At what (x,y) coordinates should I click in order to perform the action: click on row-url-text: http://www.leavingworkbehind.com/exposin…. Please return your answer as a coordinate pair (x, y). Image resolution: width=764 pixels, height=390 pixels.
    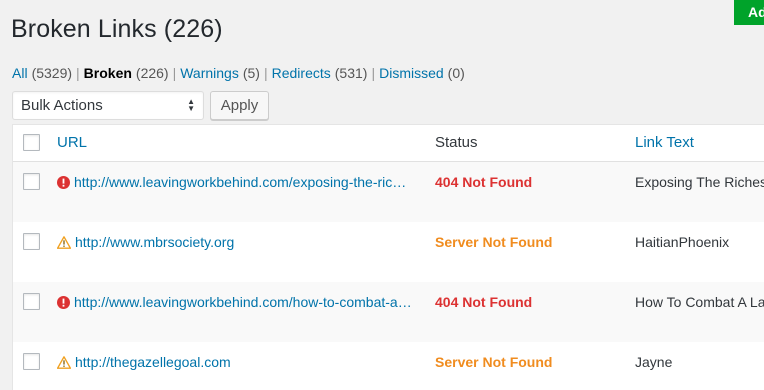
    Looking at the image, I should click on (243, 182).